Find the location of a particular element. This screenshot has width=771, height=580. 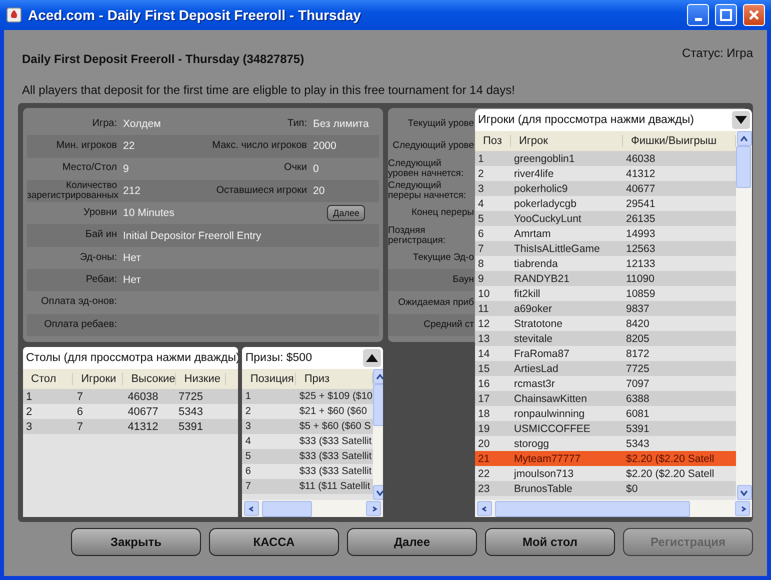

next-button: Далее is located at coordinates (346, 213).